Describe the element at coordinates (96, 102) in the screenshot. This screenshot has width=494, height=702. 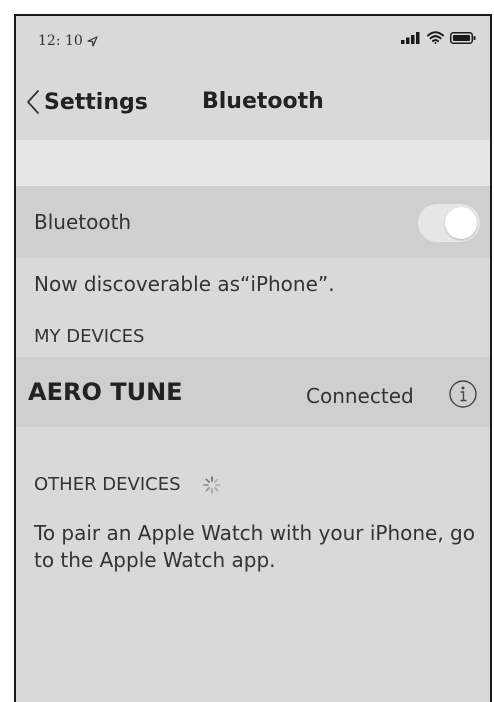
I see `back-button-label: Settings` at that location.